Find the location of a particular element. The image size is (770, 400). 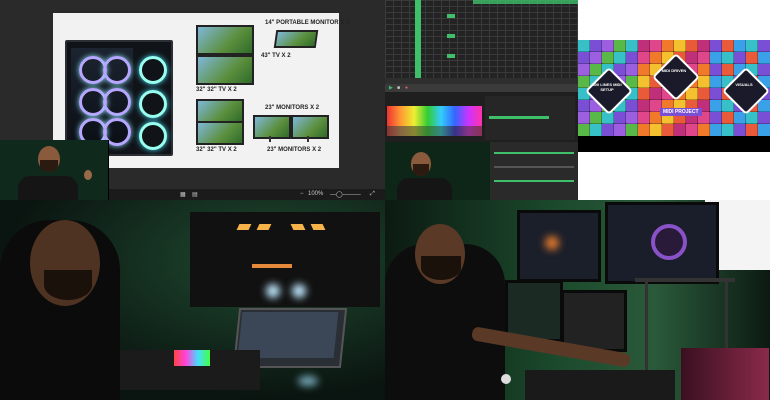

label-monitors-23-b: 23" MONITORS X 2 is located at coordinates (294, 150).